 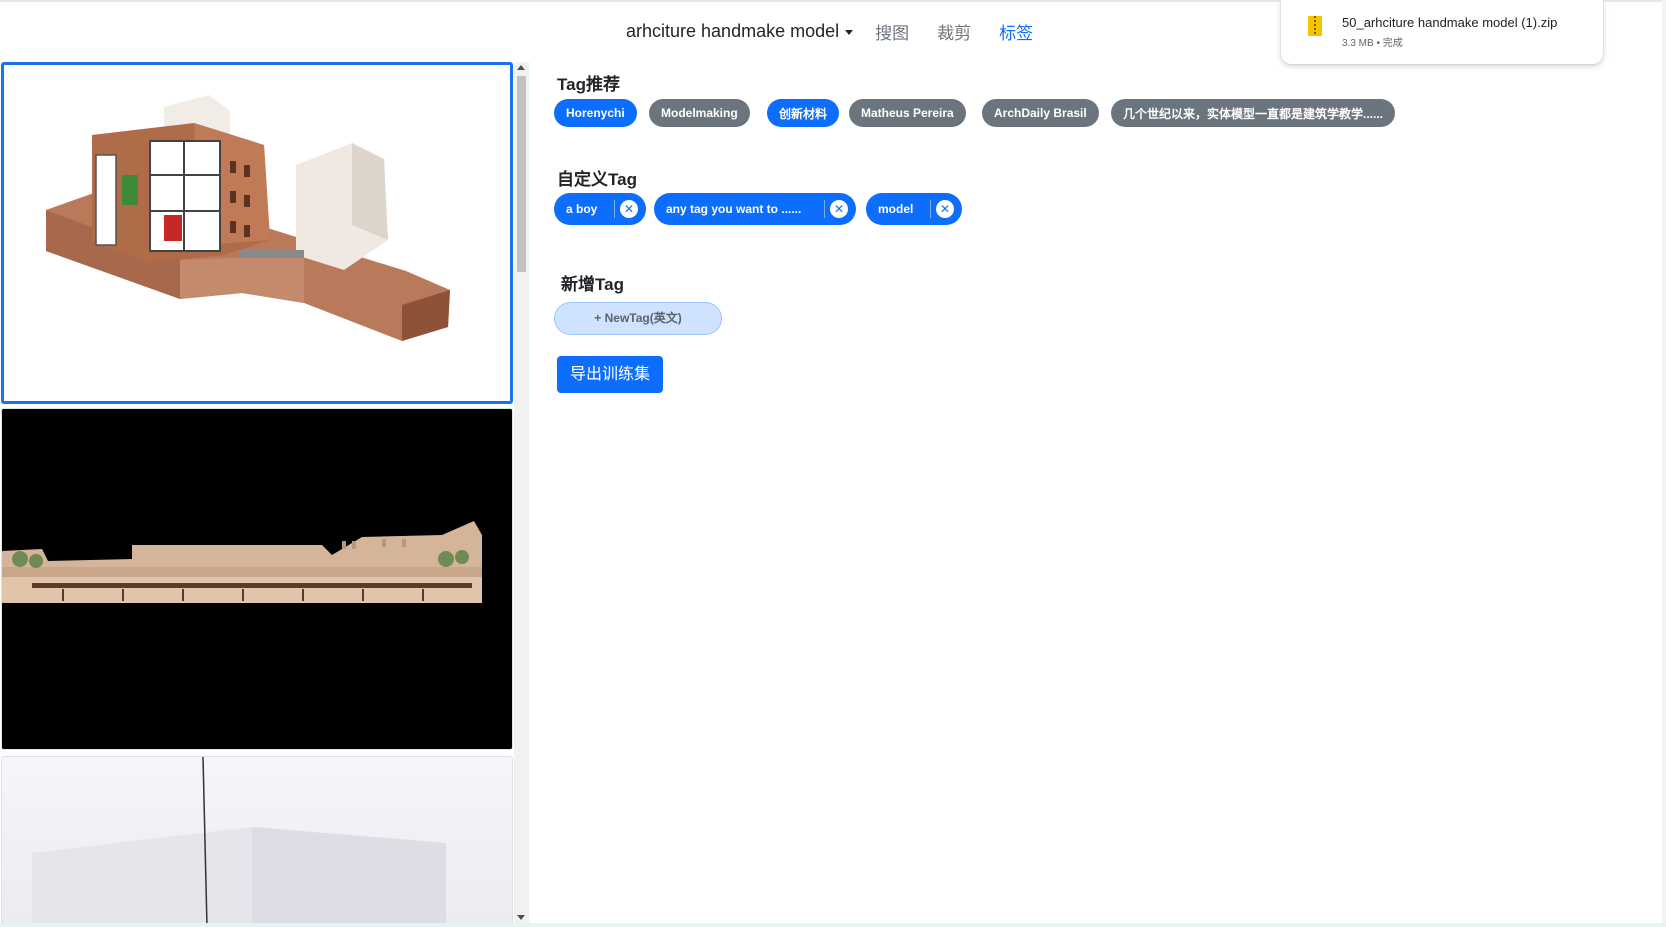 What do you see at coordinates (907, 113) in the screenshot?
I see `recommended-tag-matheus-pereira: Matheus Pereira` at bounding box center [907, 113].